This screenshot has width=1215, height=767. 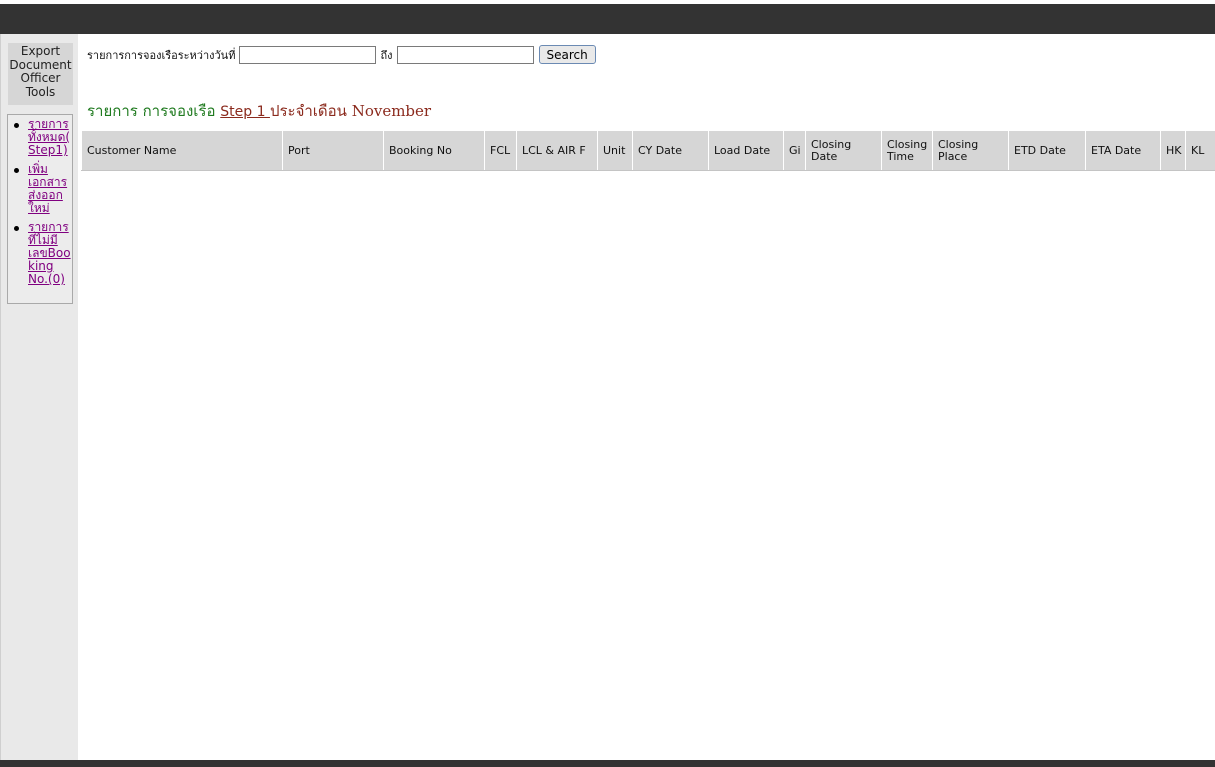 I want to click on page-title-prefix: รายการ การจองเรือ, so click(x=151, y=111).